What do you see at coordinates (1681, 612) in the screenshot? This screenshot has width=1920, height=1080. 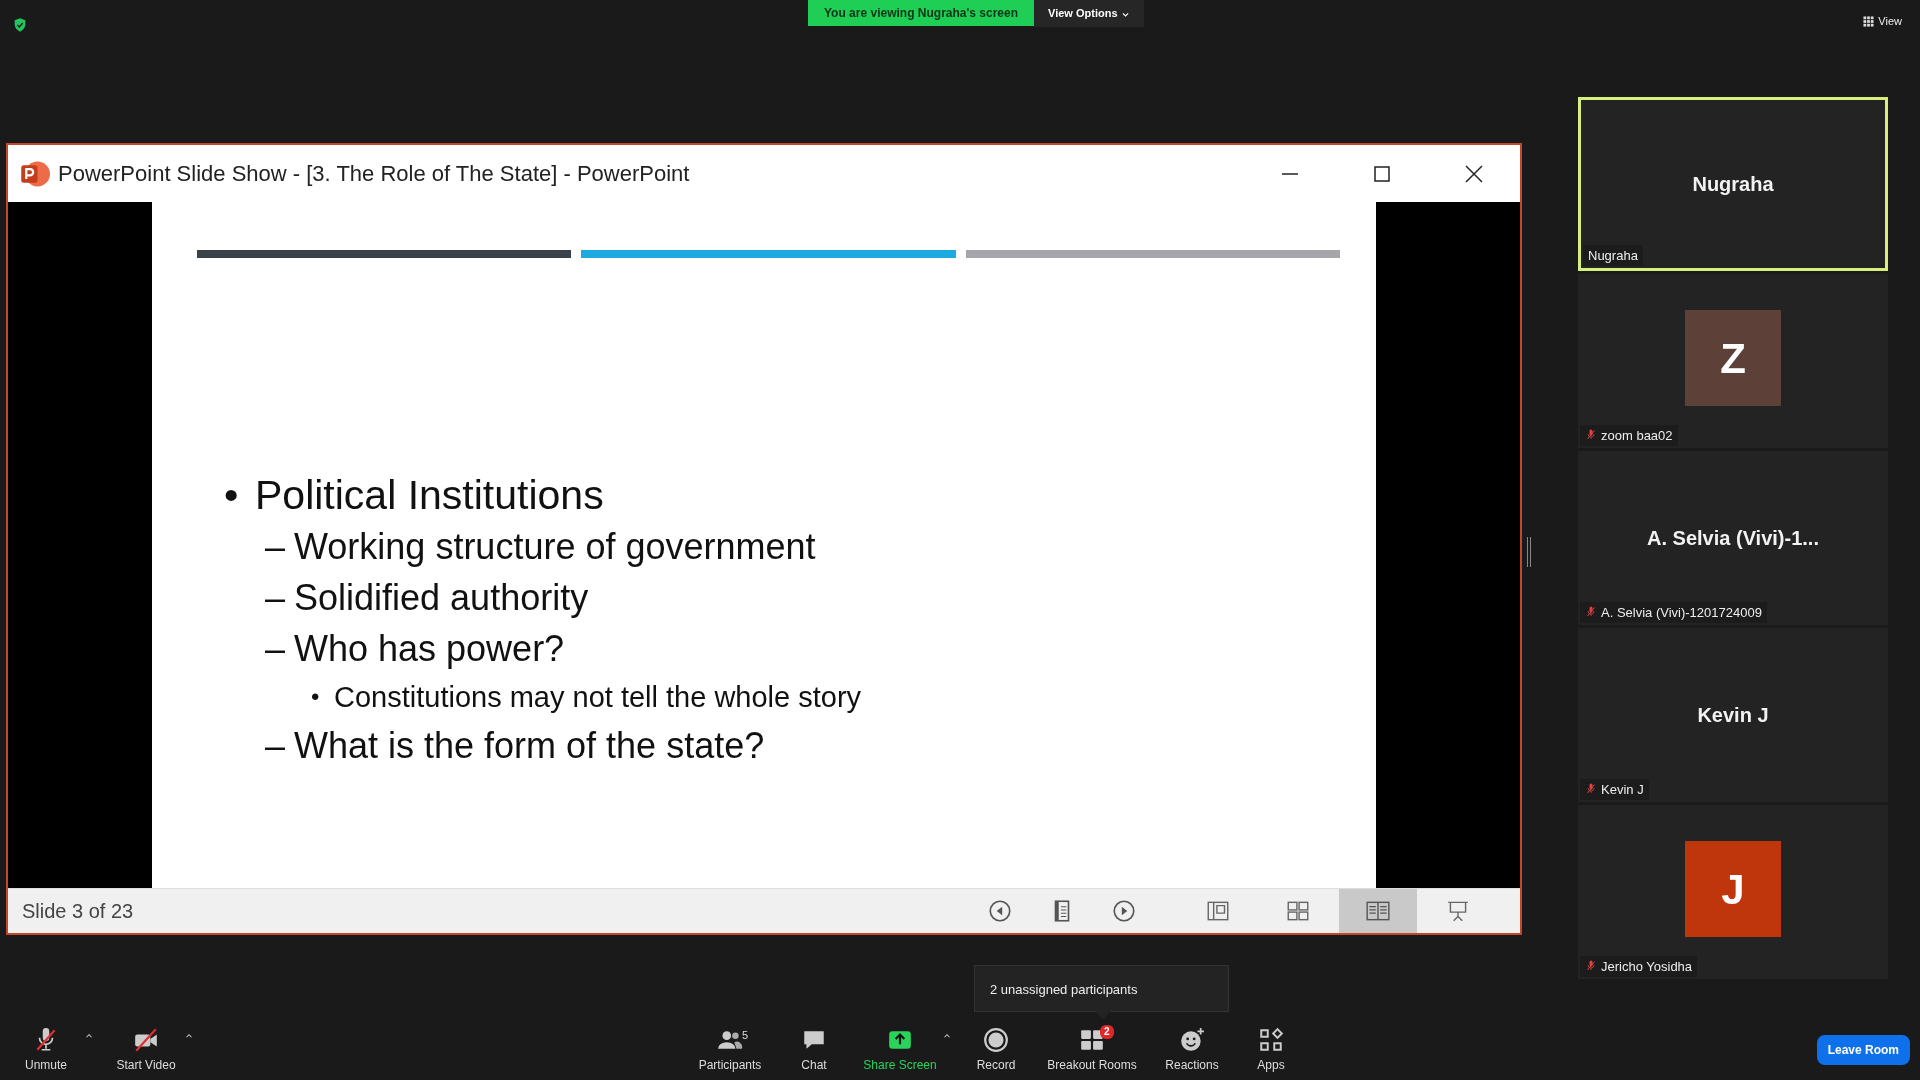 I see `label-text: A. Selvia (Vivi)-1201724009` at bounding box center [1681, 612].